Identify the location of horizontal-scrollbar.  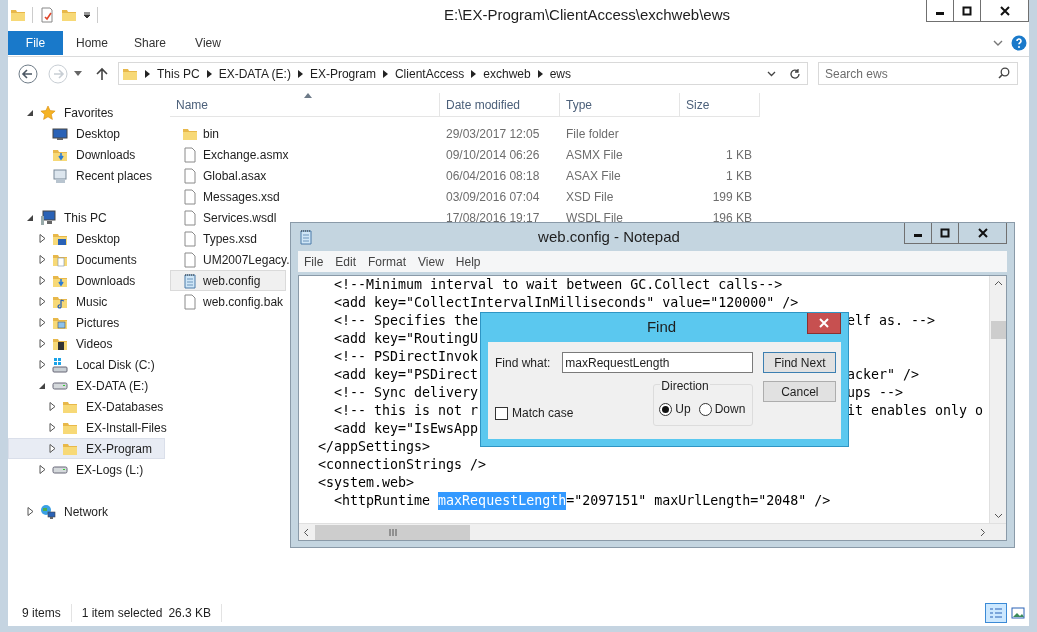
(652, 531).